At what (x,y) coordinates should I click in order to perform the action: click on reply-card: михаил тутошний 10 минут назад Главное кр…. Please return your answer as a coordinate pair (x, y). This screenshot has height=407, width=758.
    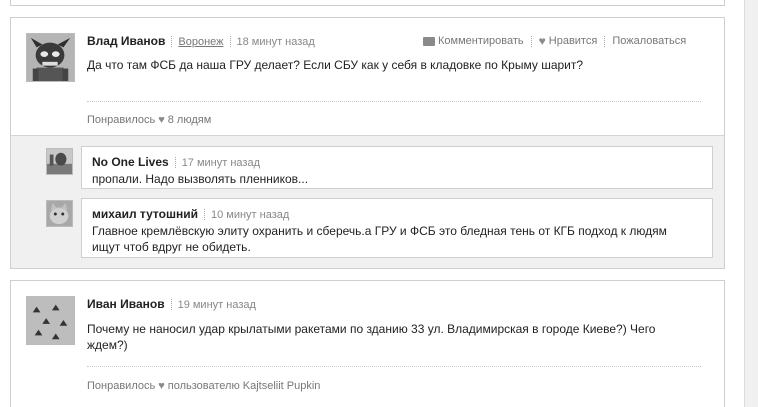
    Looking at the image, I should click on (397, 228).